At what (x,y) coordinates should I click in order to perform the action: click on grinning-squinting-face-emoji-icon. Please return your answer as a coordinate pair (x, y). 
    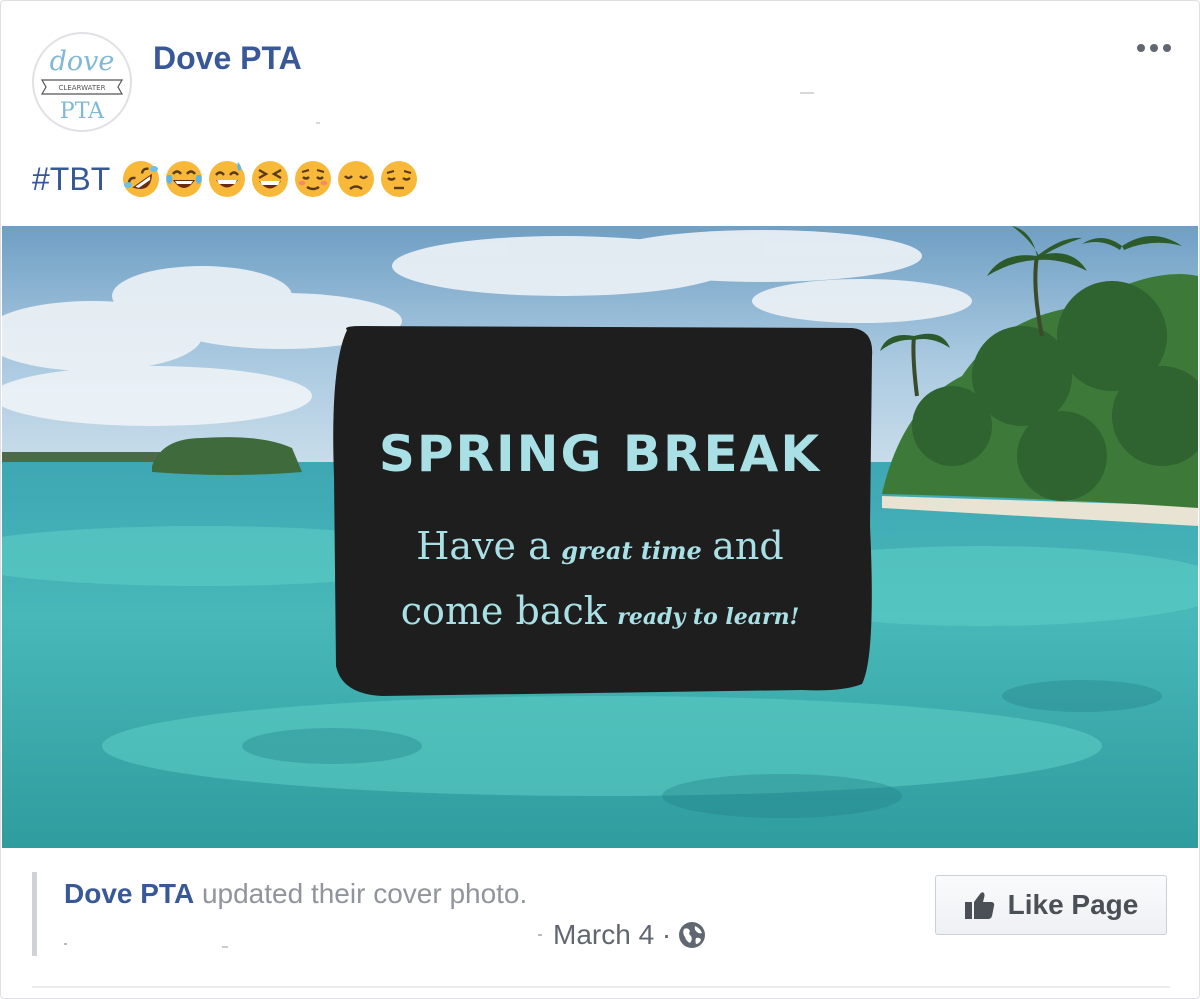
    Looking at the image, I should click on (270, 179).